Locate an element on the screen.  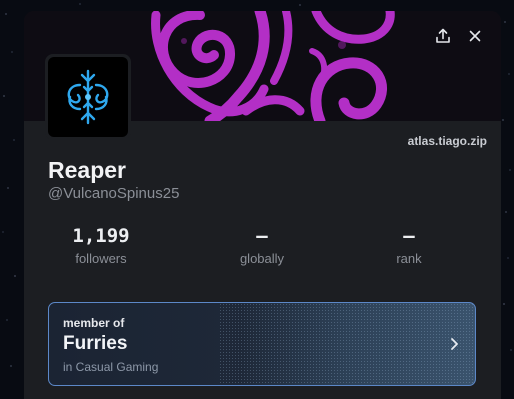
stat-label: globally is located at coordinates (262, 258).